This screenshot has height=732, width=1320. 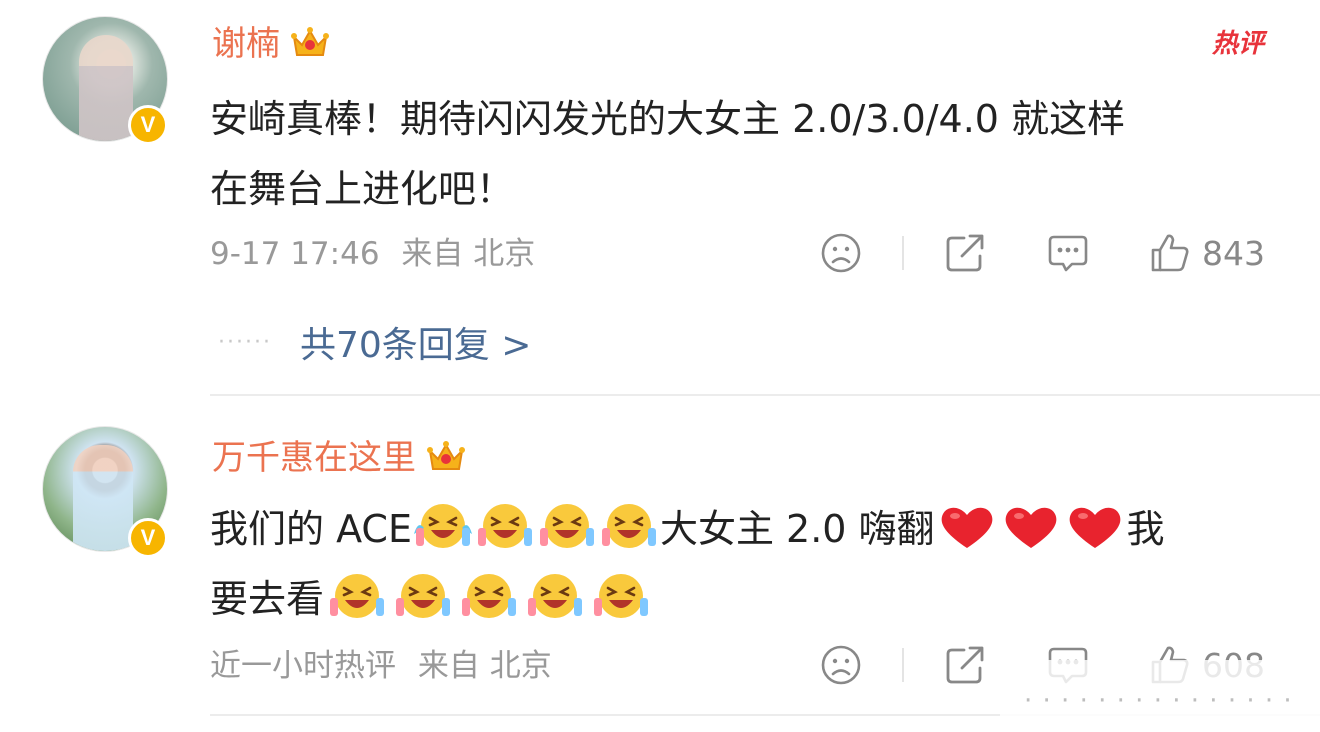 I want to click on username-row: 谢楠, so click(x=271, y=44).